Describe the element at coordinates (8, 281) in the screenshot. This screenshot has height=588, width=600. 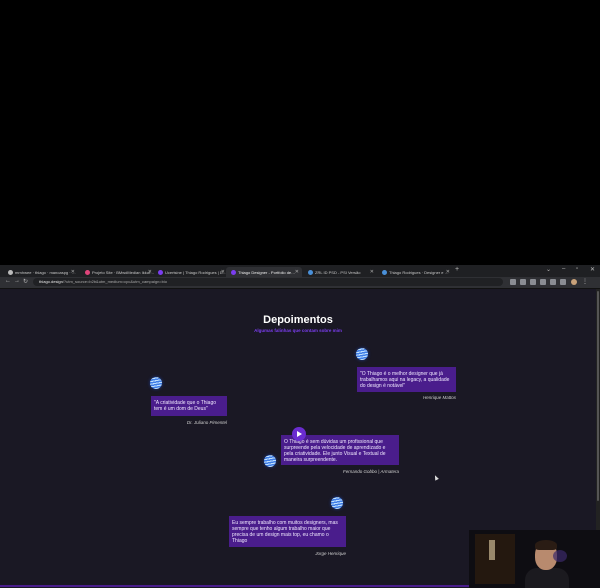
I see `back-button: ←` at that location.